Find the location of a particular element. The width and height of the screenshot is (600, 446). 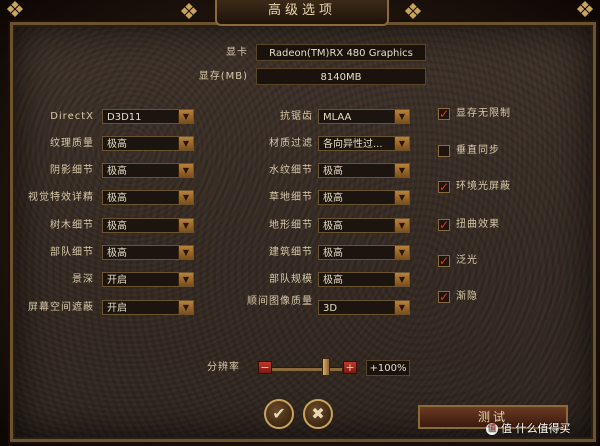

checkbox-label: 垂直同步 is located at coordinates (478, 150).